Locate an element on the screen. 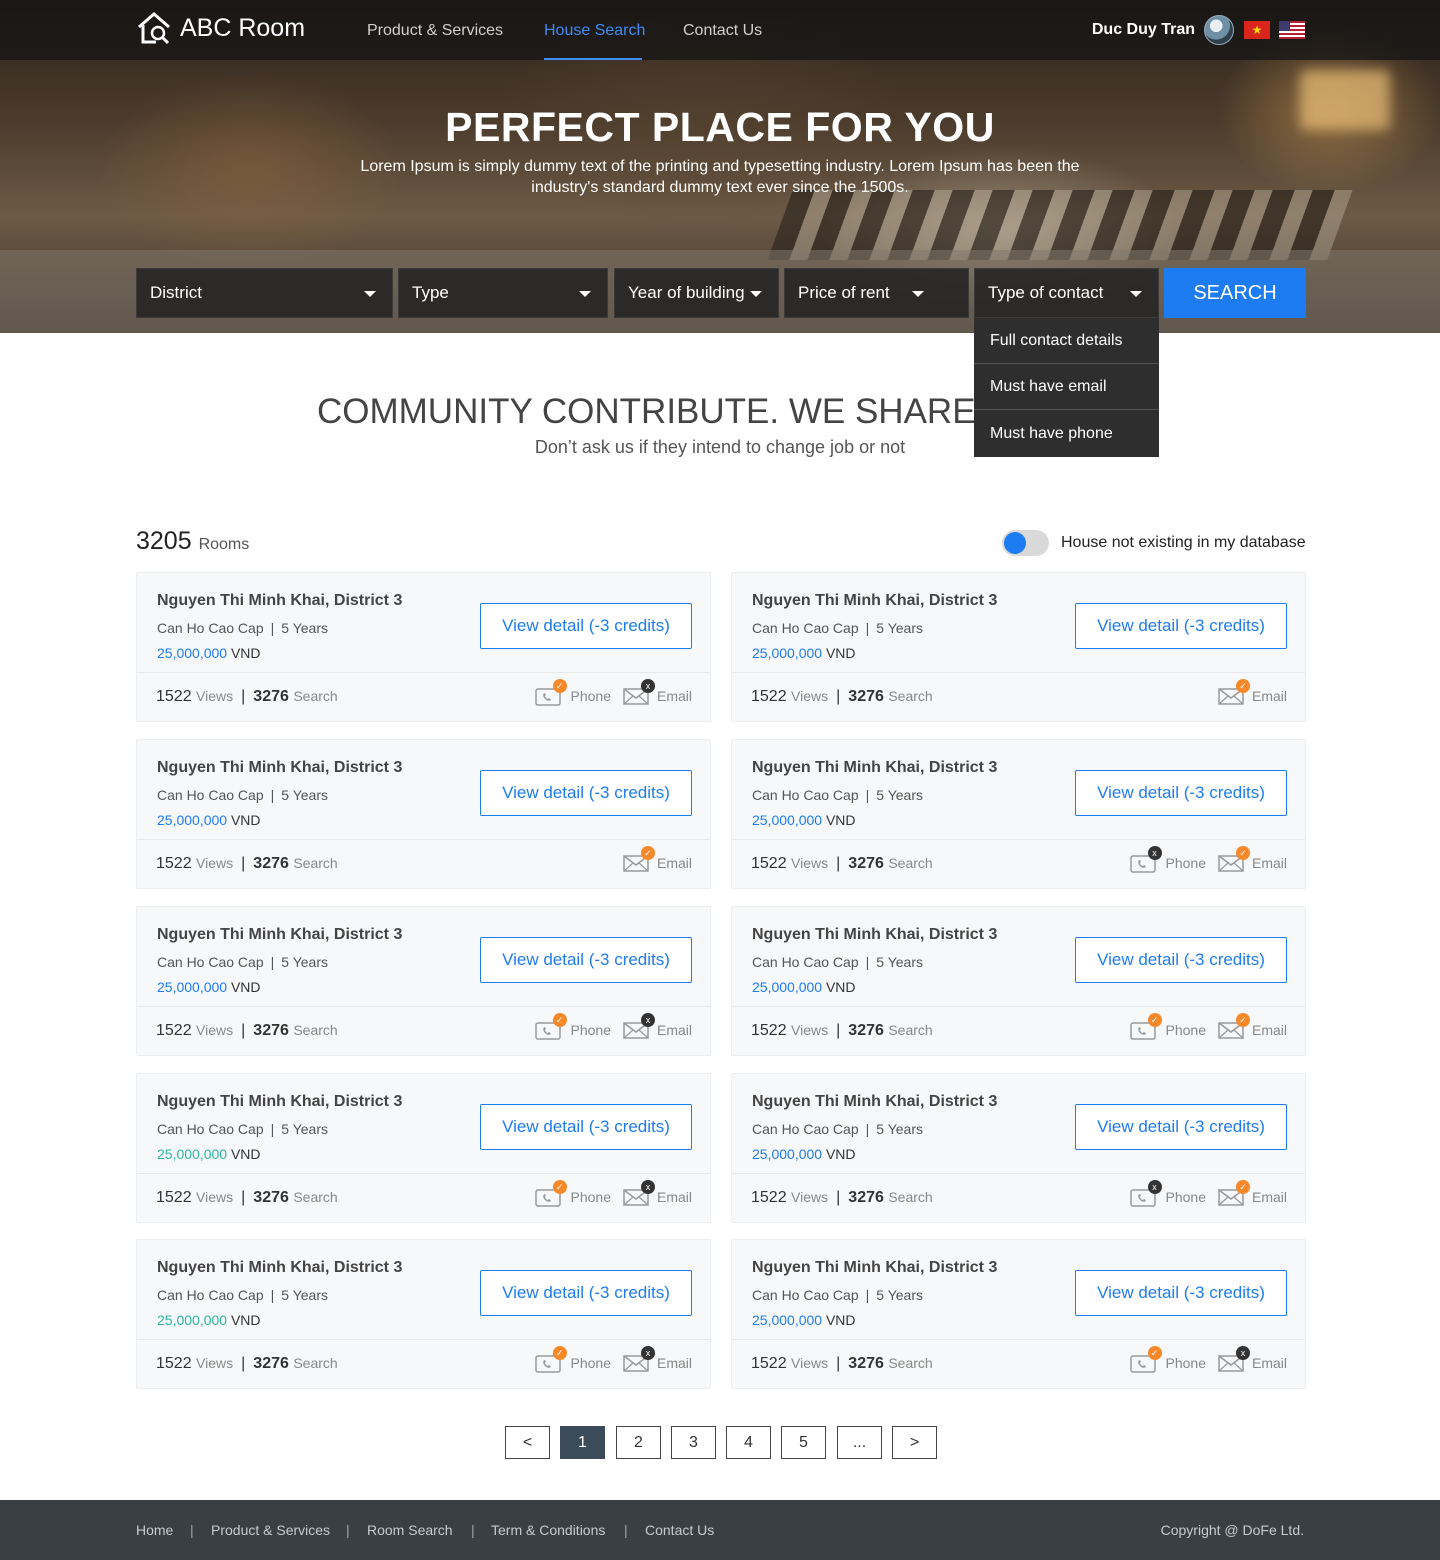 This screenshot has width=1440, height=1560. email-icon: ✓ is located at coordinates (1234, 1026).